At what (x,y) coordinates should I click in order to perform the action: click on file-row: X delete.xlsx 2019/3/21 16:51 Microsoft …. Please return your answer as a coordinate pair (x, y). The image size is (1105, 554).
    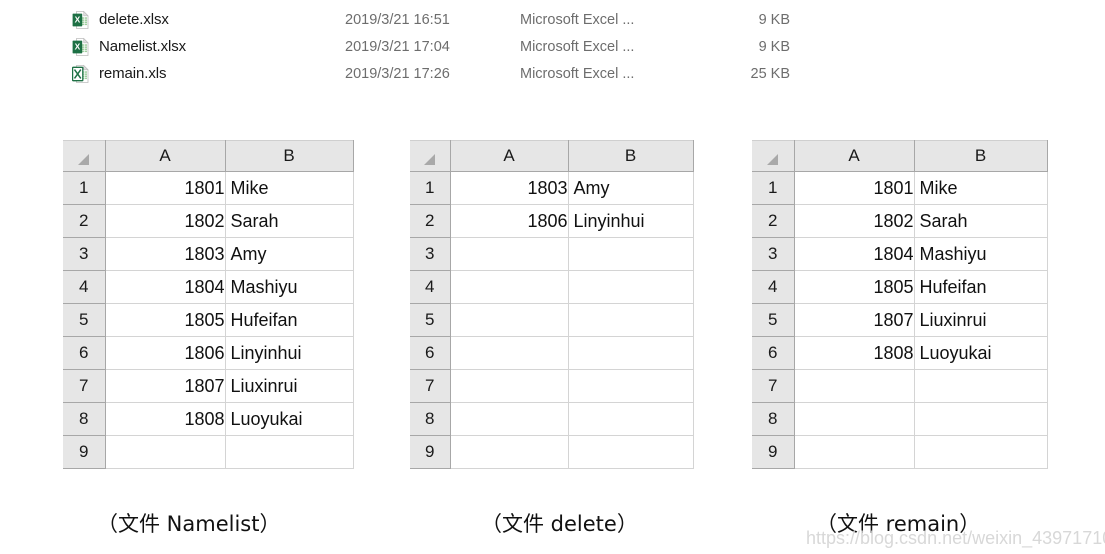
    Looking at the image, I should click on (552, 19).